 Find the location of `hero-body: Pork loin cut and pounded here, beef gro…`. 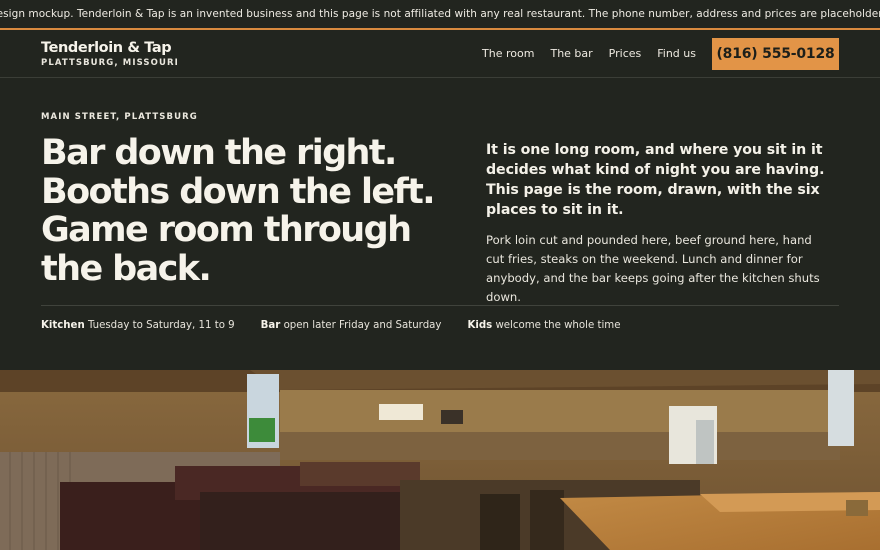

hero-body: Pork loin cut and pounded here, beef gro… is located at coordinates (653, 268).